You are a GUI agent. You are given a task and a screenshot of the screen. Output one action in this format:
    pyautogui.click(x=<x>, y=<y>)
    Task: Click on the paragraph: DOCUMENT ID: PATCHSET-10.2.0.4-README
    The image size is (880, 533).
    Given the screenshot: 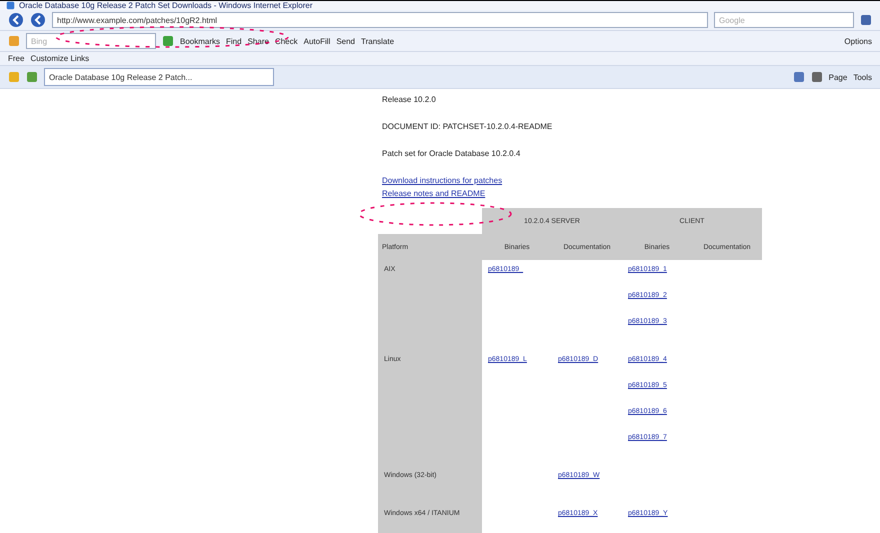 What is the action you would take?
    pyautogui.click(x=468, y=126)
    